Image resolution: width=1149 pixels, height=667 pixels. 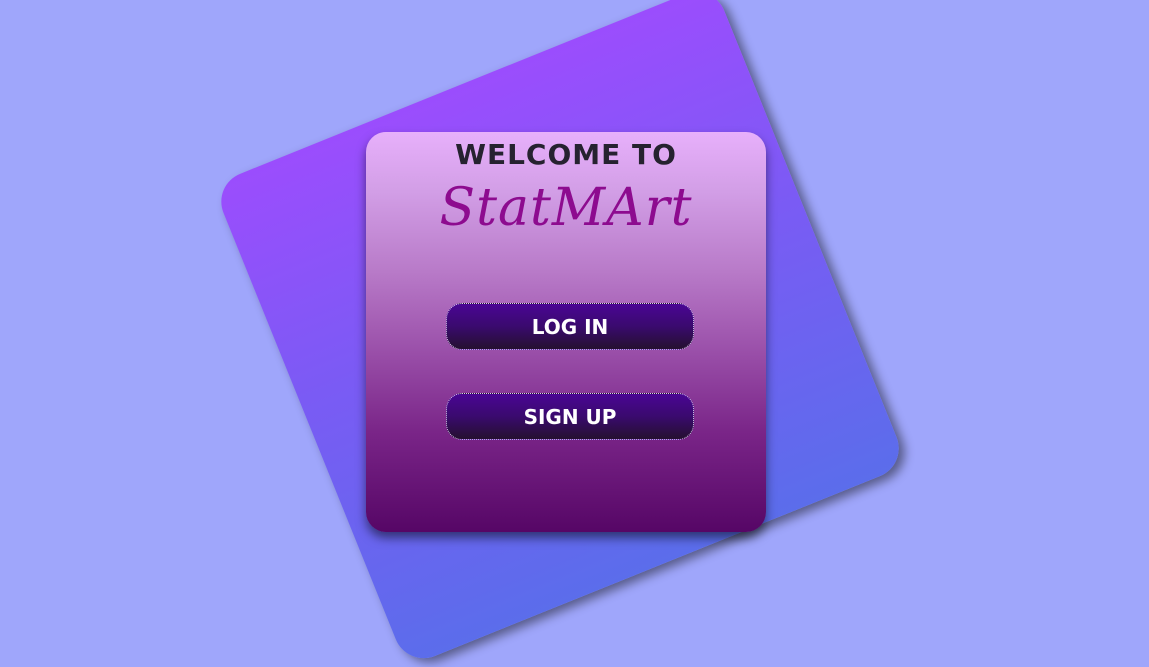 I want to click on login-button: LOG IN, so click(x=570, y=326).